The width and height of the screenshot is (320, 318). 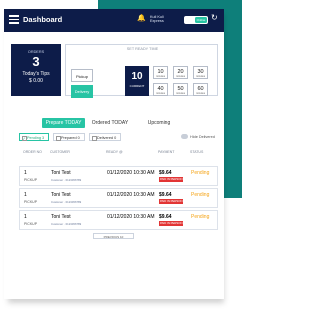 What do you see at coordinates (160, 89) in the screenshot?
I see `time-option-40: 40 minutes` at bounding box center [160, 89].